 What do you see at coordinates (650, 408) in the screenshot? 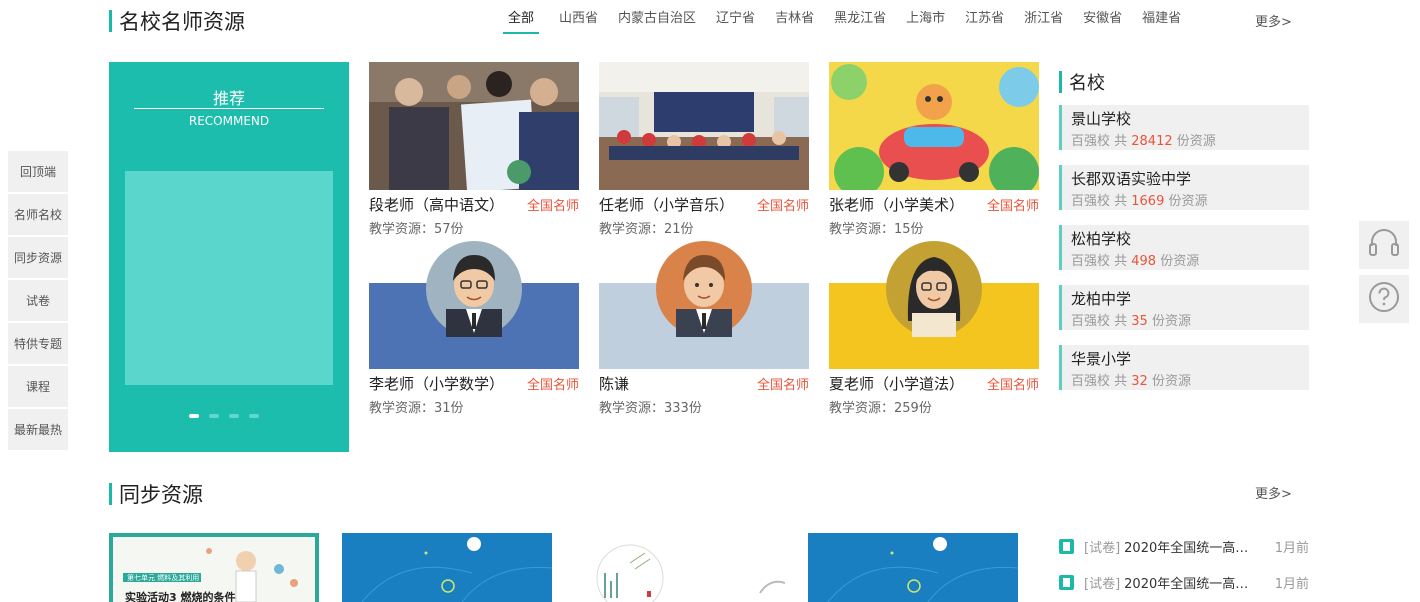
I see `teacher-resources: 教学资源：333份` at bounding box center [650, 408].